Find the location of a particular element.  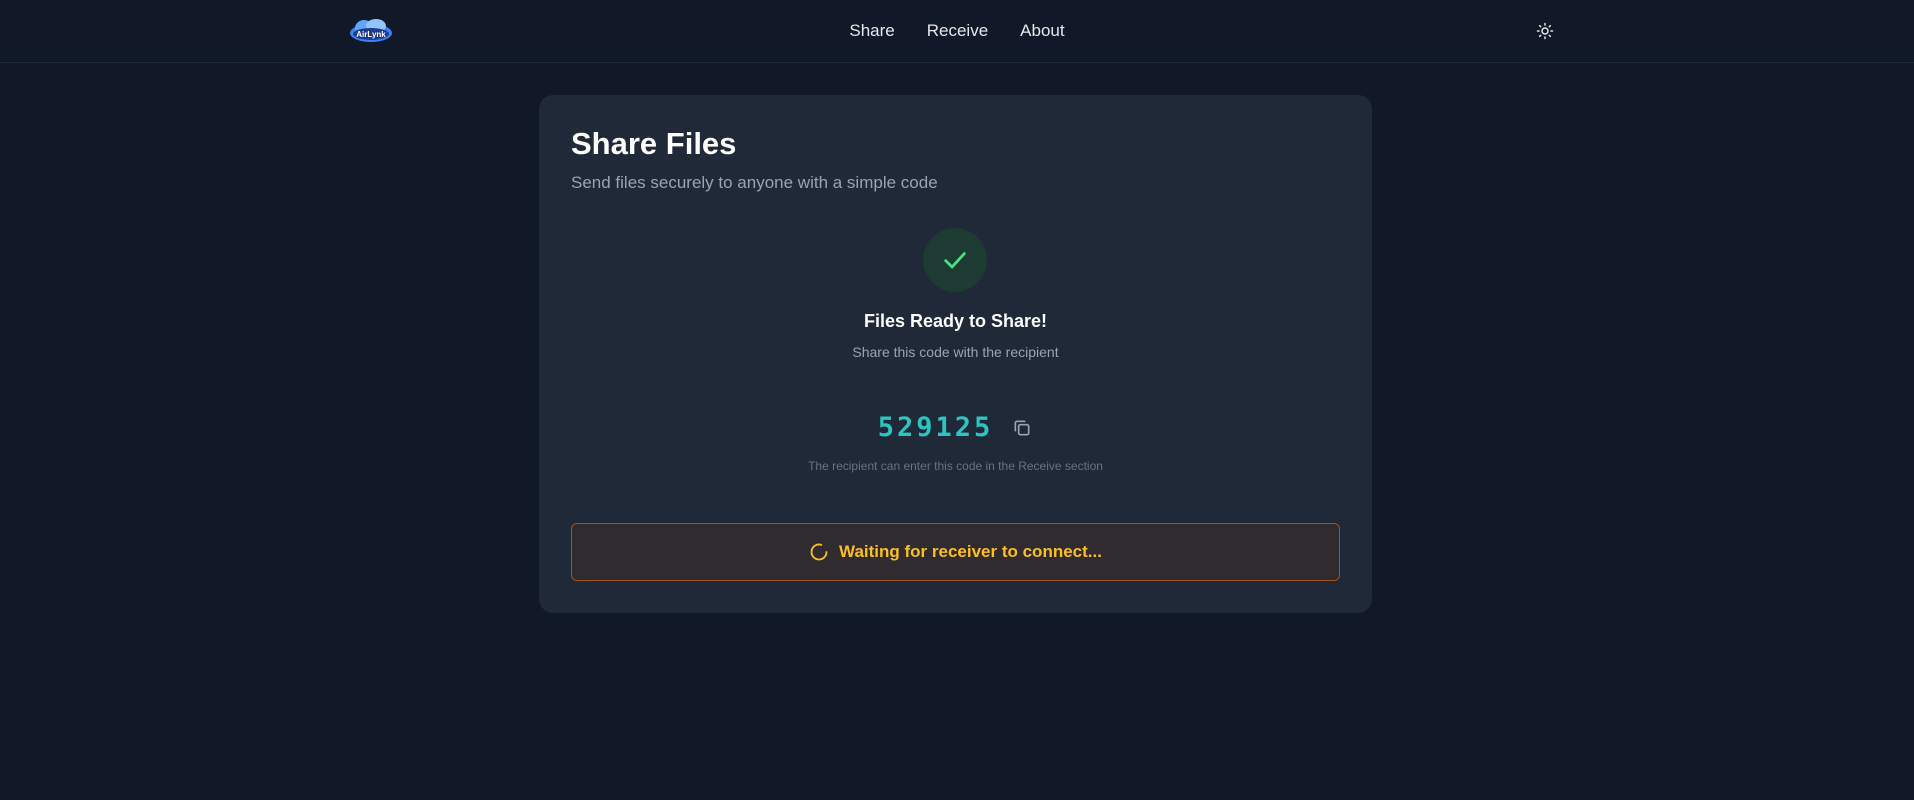

check-icon is located at coordinates (955, 260).